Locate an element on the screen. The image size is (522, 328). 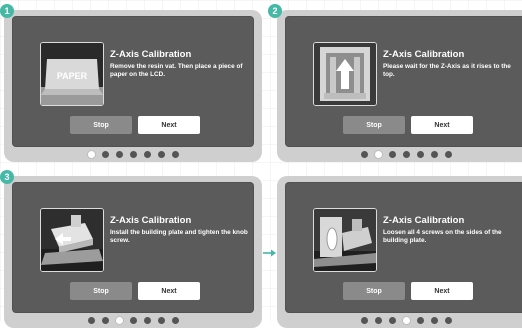
step-3-next-button: Next is located at coordinates (169, 291).